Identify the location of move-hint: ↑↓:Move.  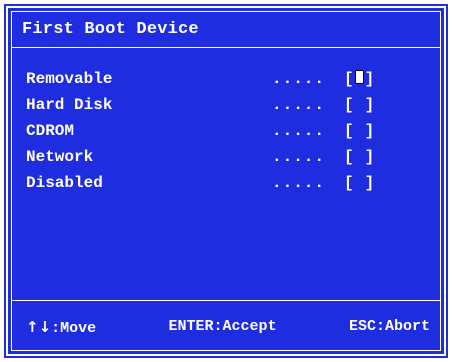
(61, 327).